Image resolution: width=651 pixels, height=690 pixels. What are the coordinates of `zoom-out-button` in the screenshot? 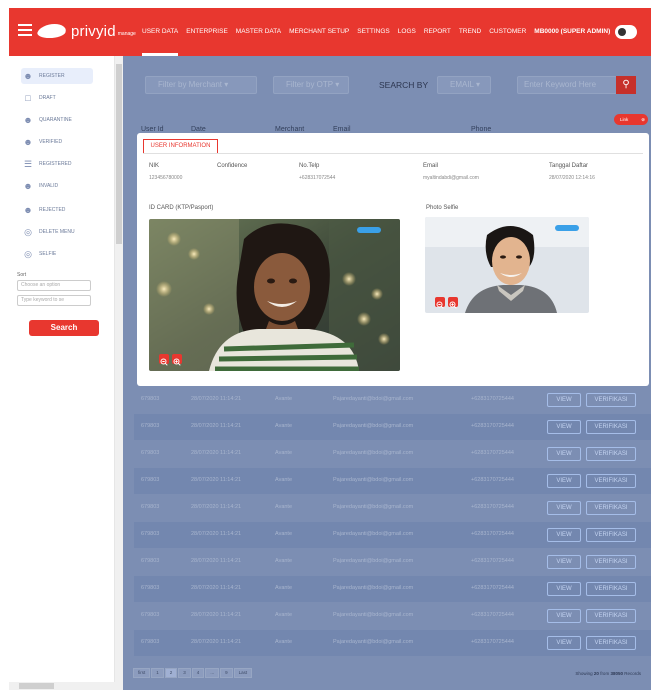 It's located at (164, 360).